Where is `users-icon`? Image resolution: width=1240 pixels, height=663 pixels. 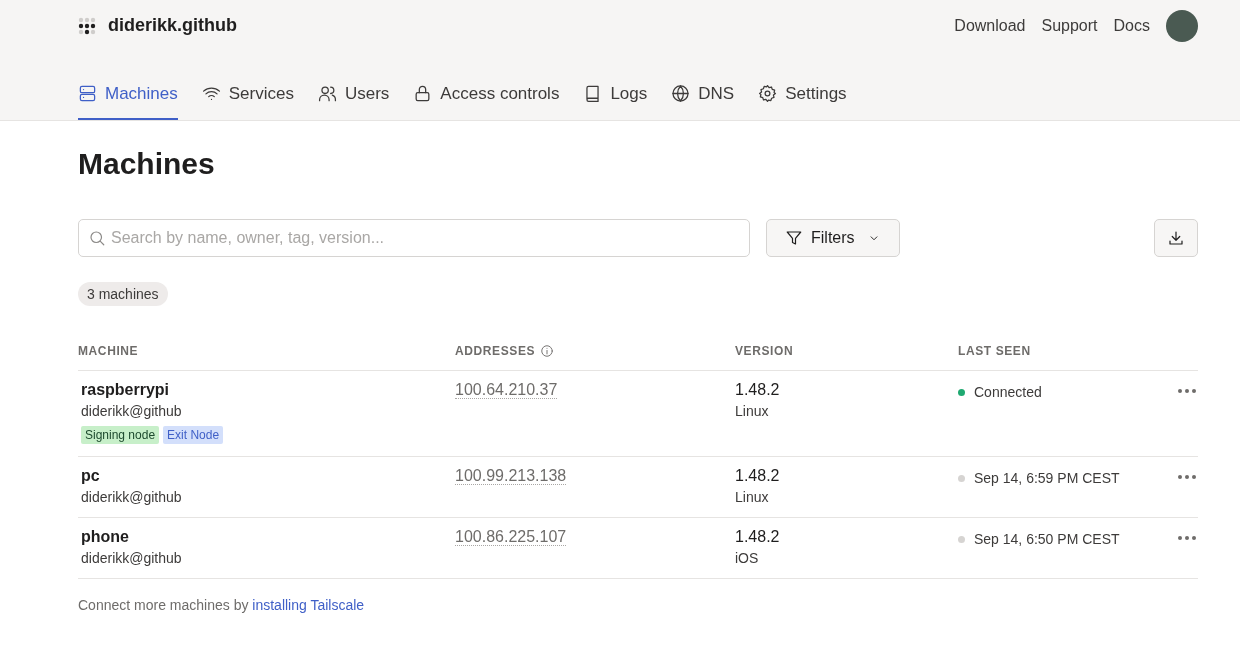 users-icon is located at coordinates (327, 93).